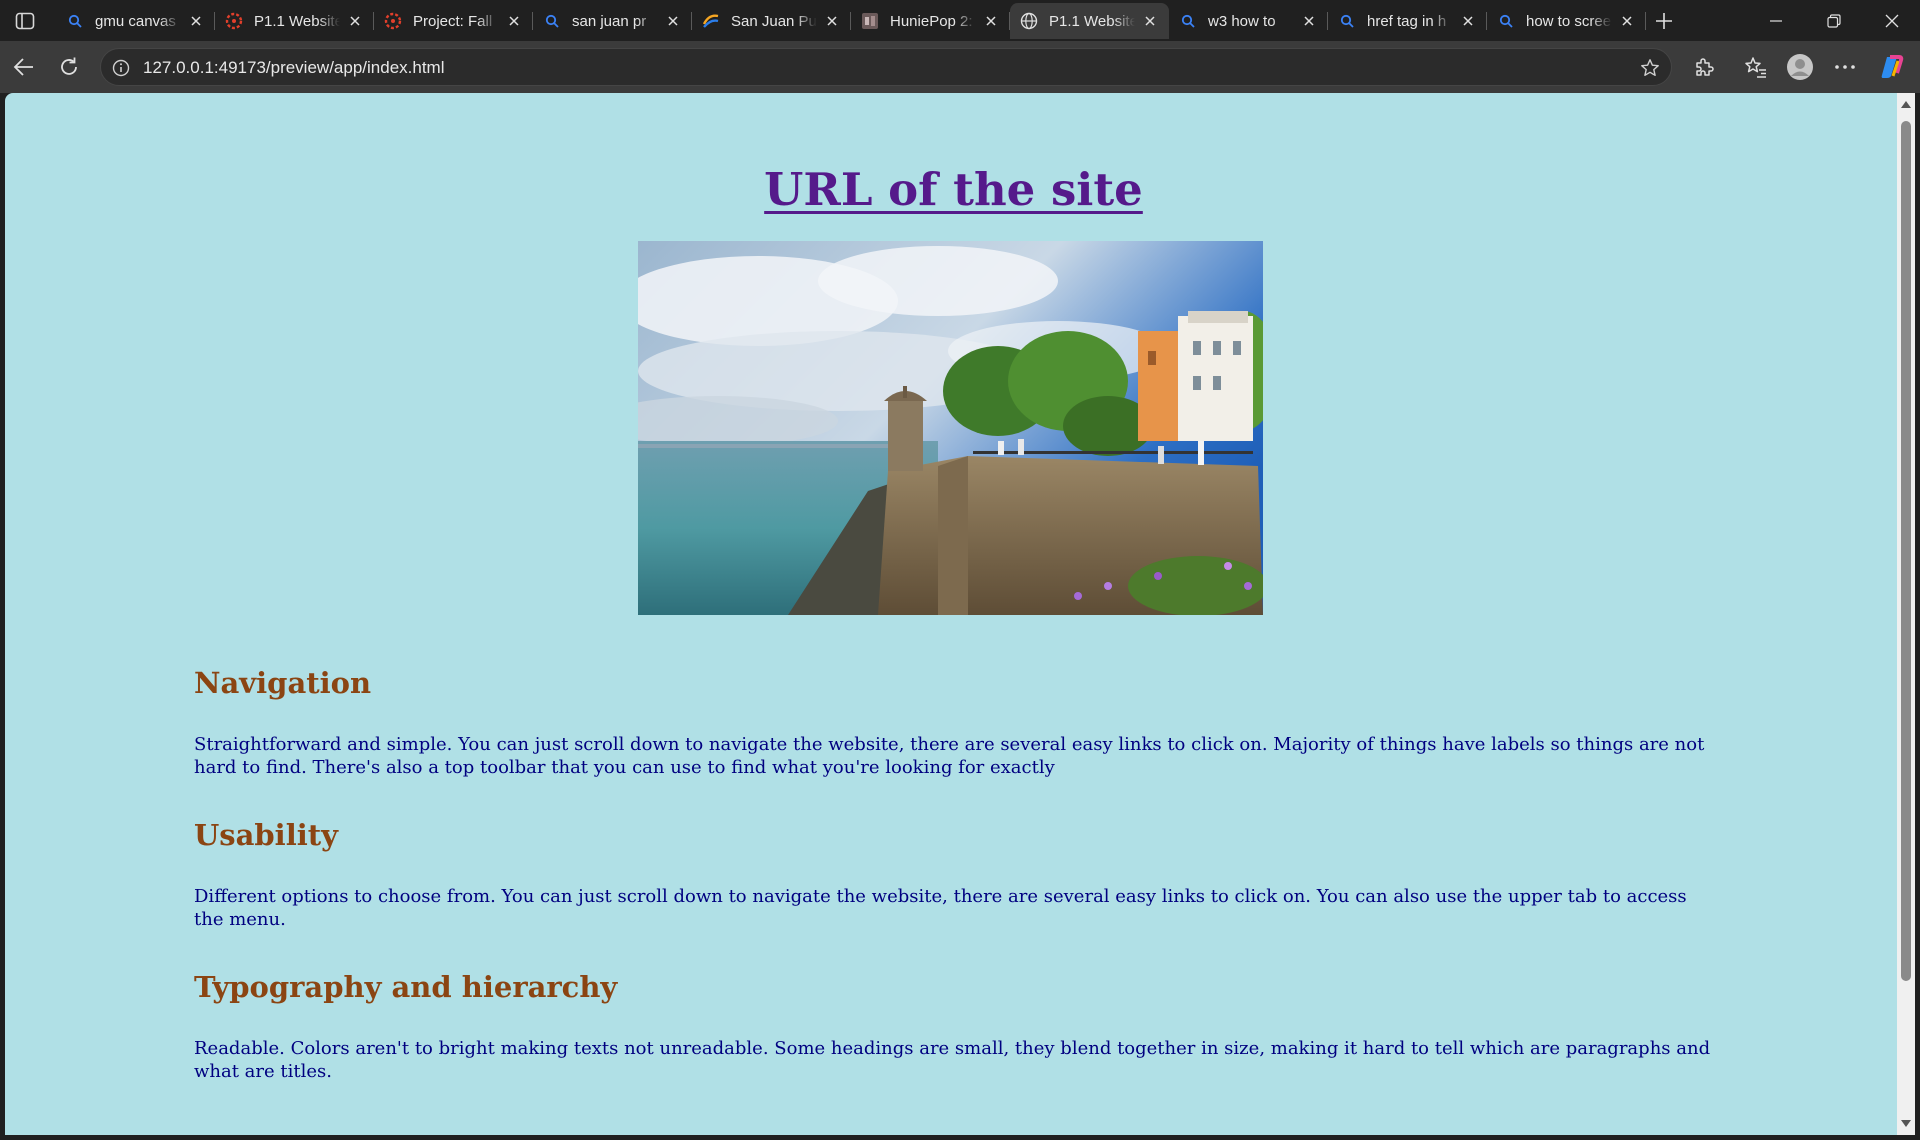 The height and width of the screenshot is (1140, 1920). I want to click on extensions-button, so click(1704, 67).